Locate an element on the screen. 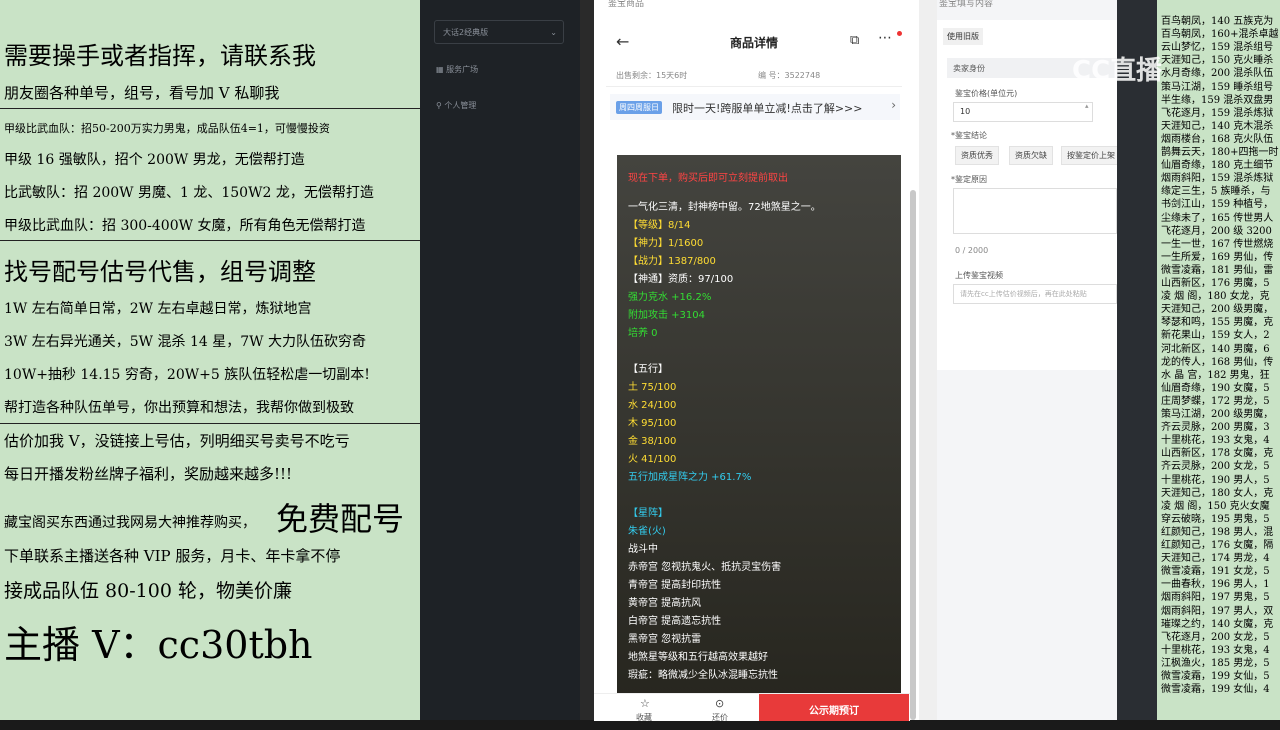 This screenshot has height=730, width=1280. detail-row: 地煞星等级和五行越高效果越好 is located at coordinates (698, 657).